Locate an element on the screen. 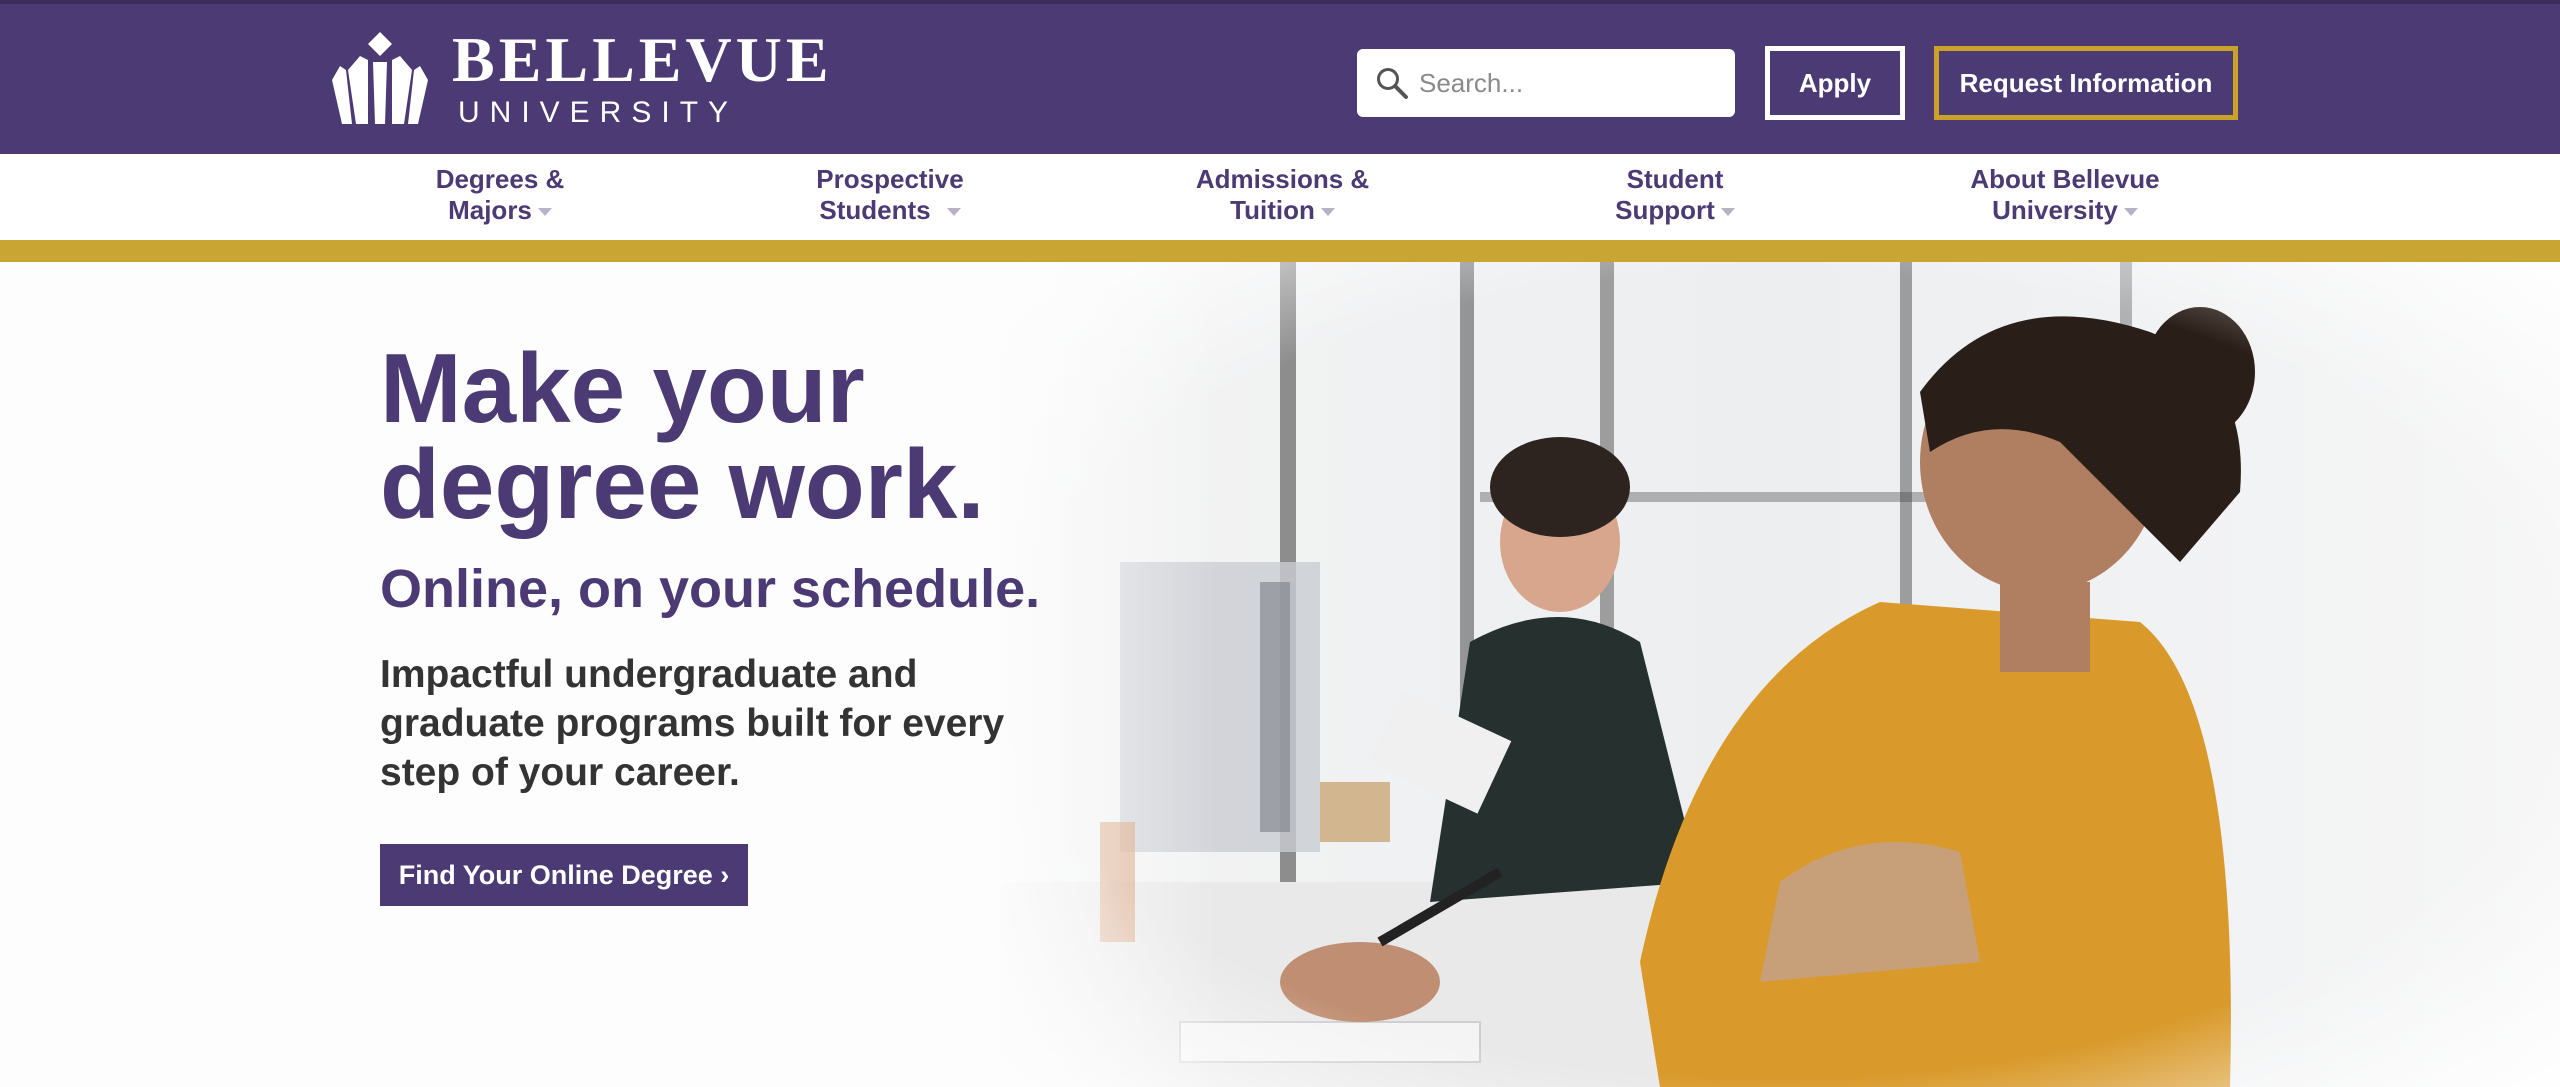 Image resolution: width=2560 pixels, height=1087 pixels. gold-divider is located at coordinates (1280, 251).